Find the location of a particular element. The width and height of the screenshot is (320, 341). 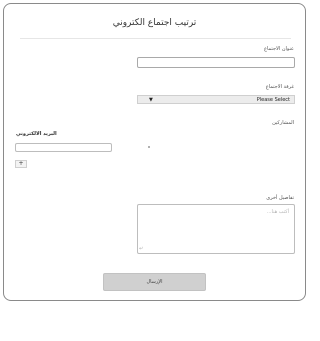

submit-button: الإرسال is located at coordinates (154, 282).